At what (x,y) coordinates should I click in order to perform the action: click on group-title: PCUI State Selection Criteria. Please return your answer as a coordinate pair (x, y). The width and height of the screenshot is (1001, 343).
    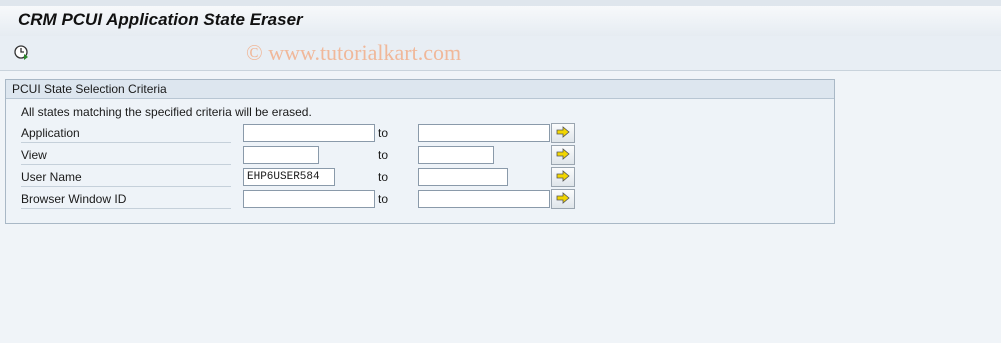
    Looking at the image, I should click on (420, 89).